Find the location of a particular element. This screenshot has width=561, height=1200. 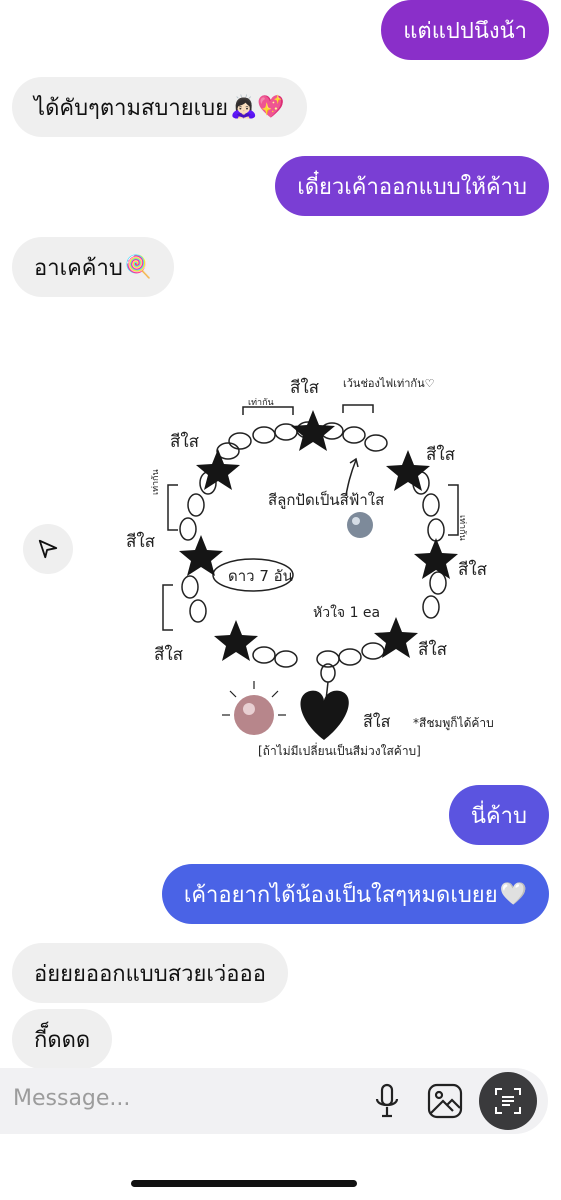

sketch-label: สีลูกปัดเป็นสีฟ้าใส is located at coordinates (326, 499).